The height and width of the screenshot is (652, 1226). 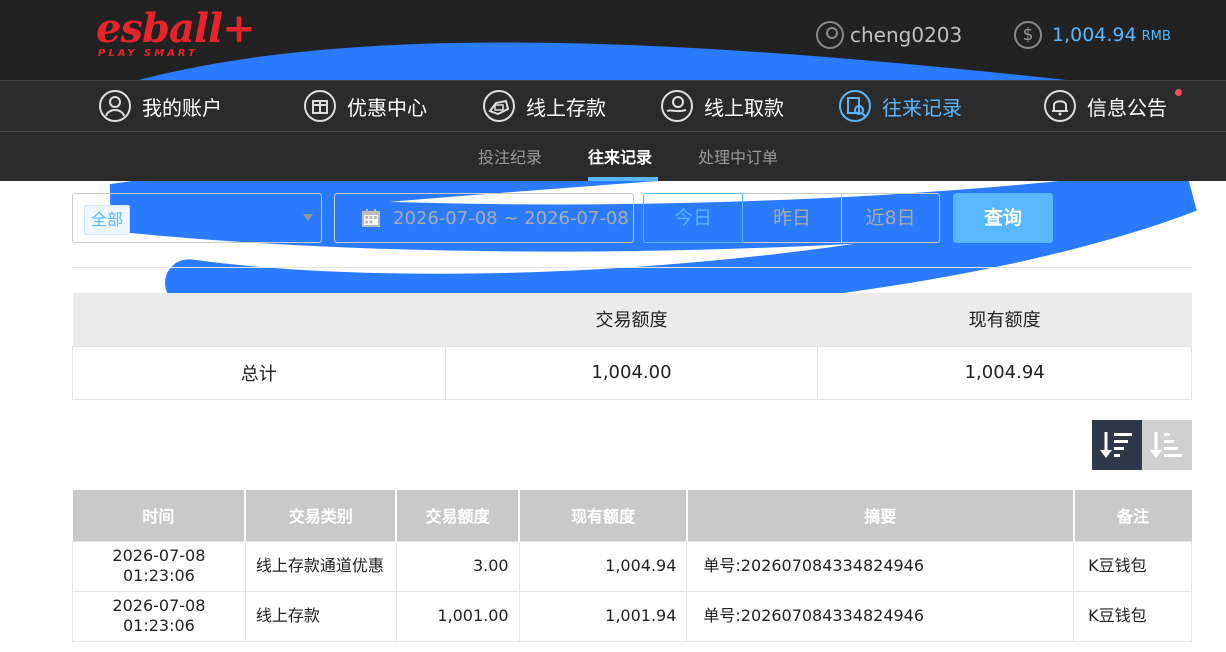 I want to click on col-header-type: 交易类别, so click(x=321, y=515).